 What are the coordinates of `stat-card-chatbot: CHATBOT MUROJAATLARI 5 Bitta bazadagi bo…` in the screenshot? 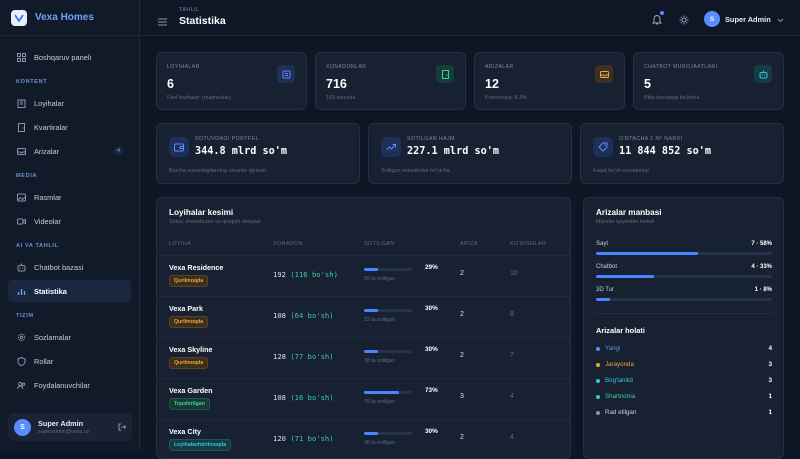 It's located at (708, 81).